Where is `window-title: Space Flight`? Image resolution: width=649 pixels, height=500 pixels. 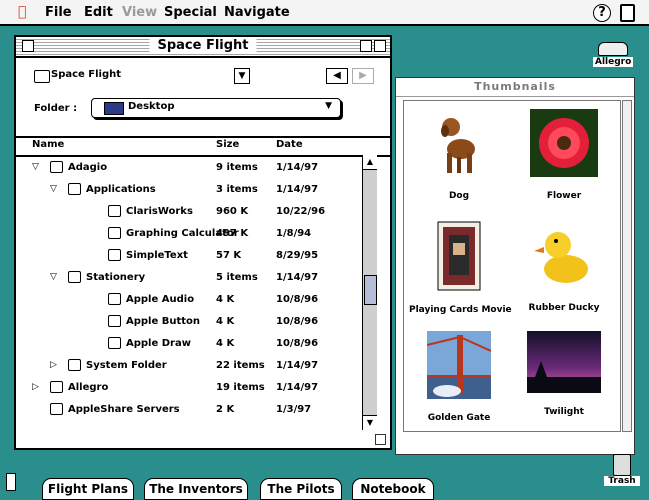
window-title: Space Flight is located at coordinates (203, 45).